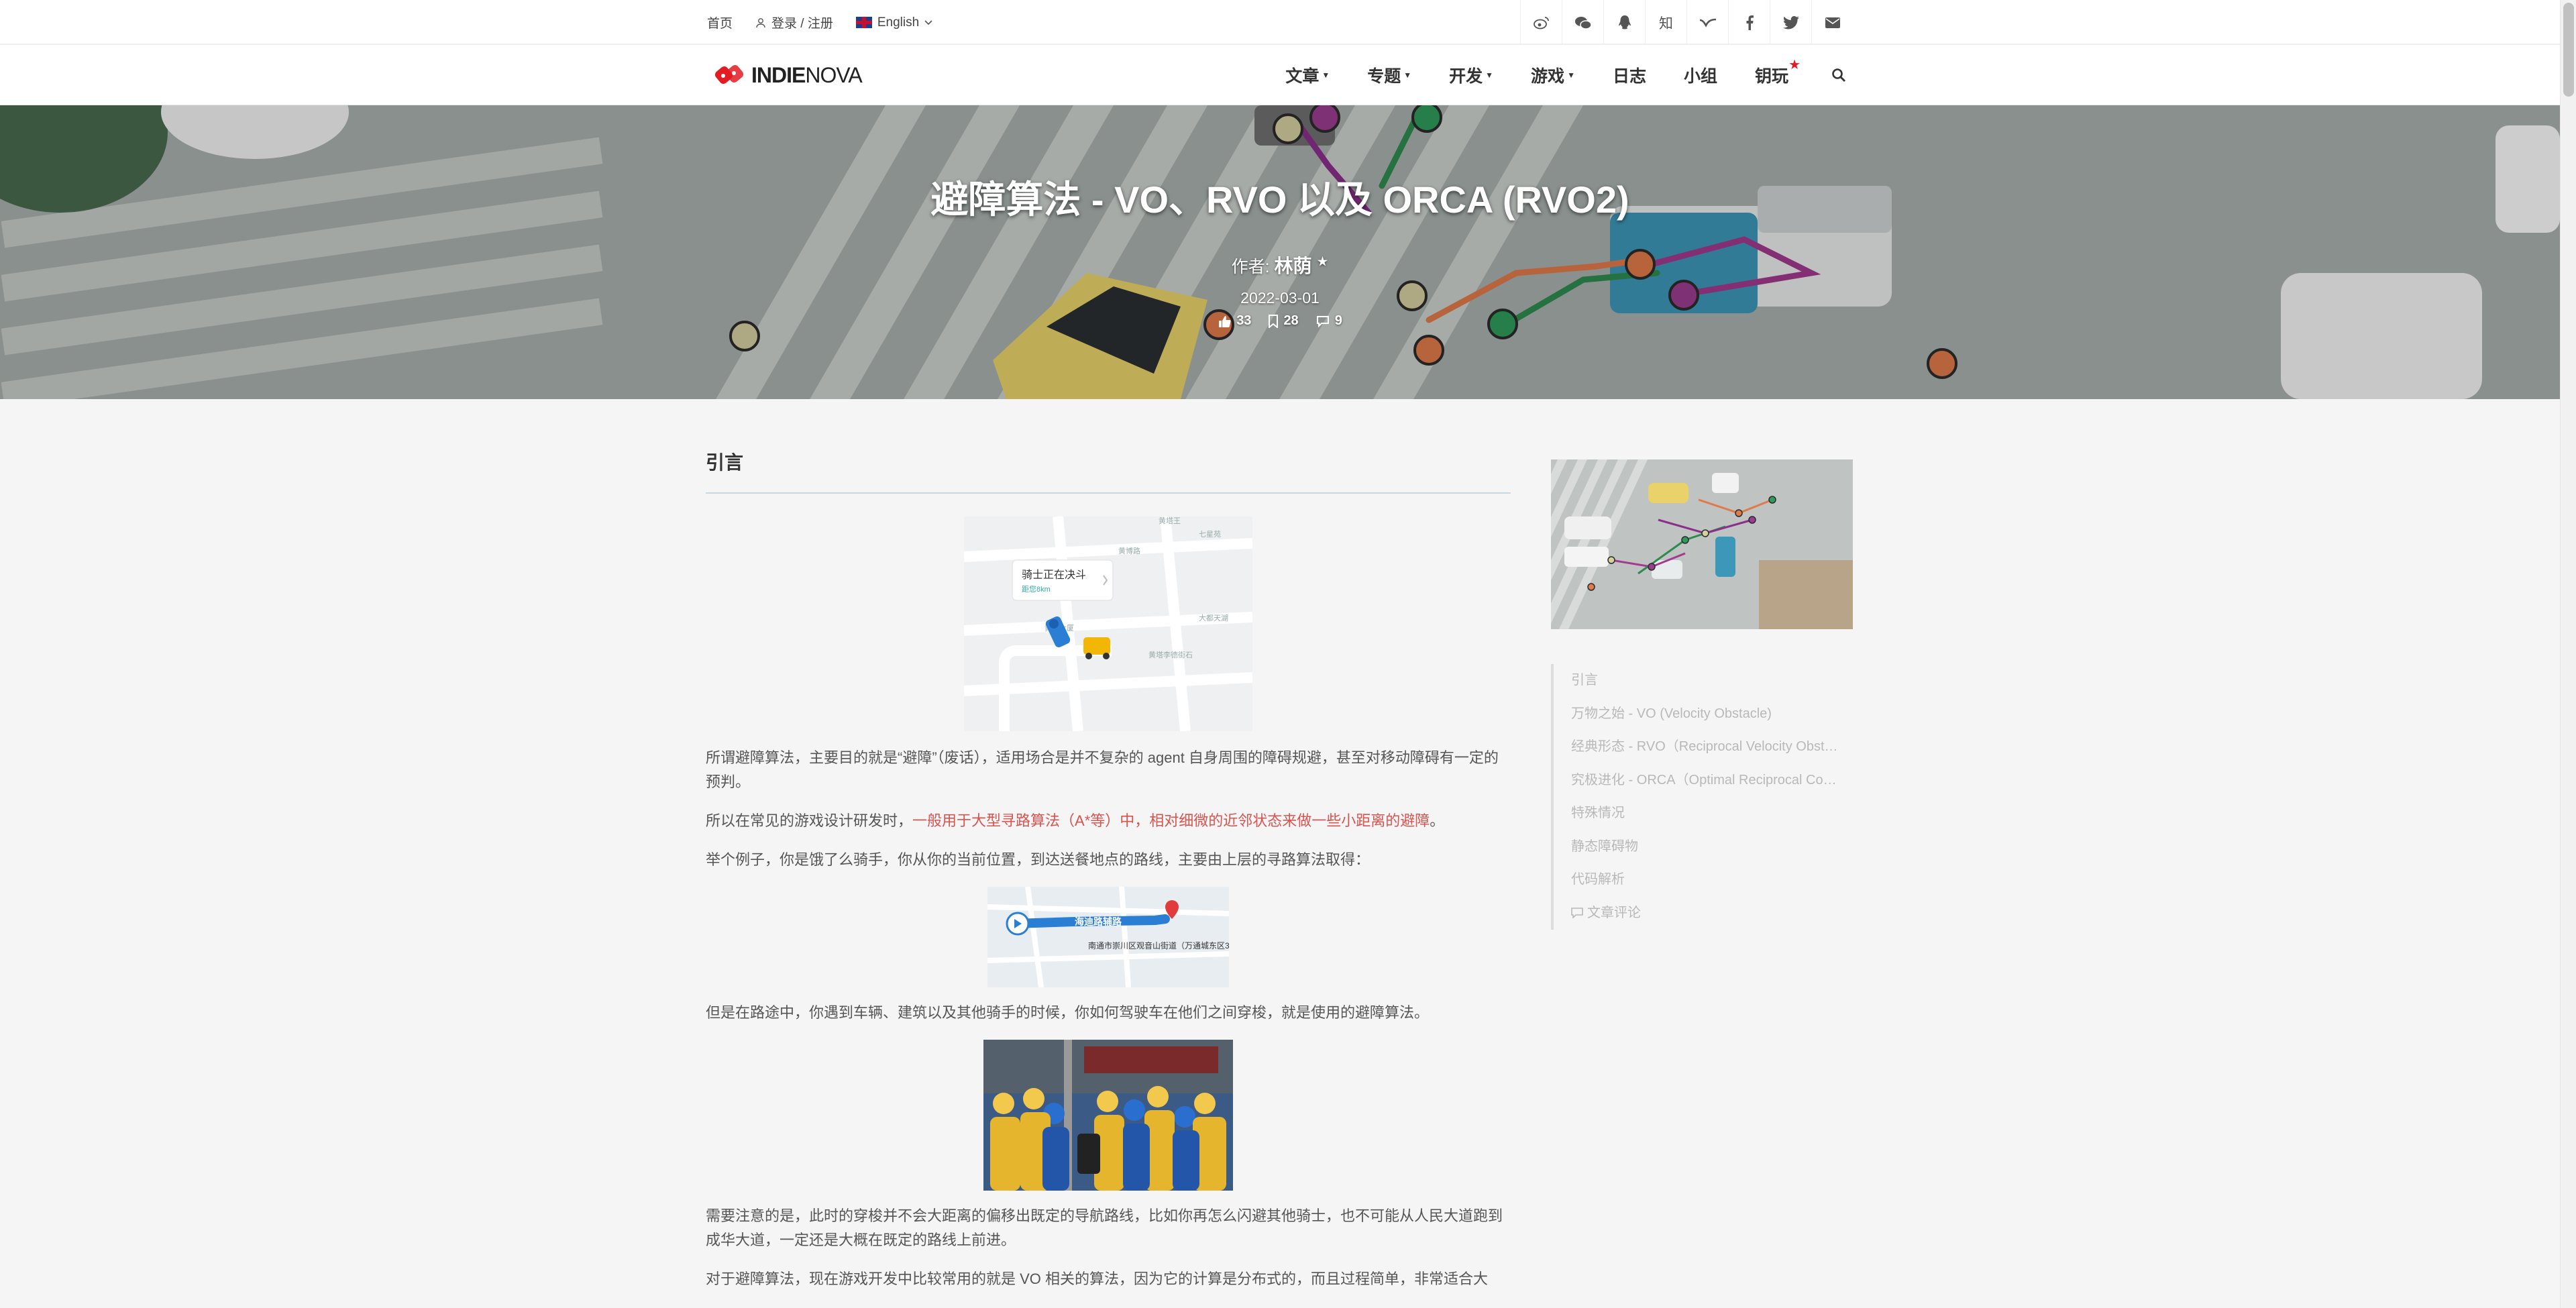  Describe the element at coordinates (1274, 321) in the screenshot. I see `bookmark-icon` at that location.